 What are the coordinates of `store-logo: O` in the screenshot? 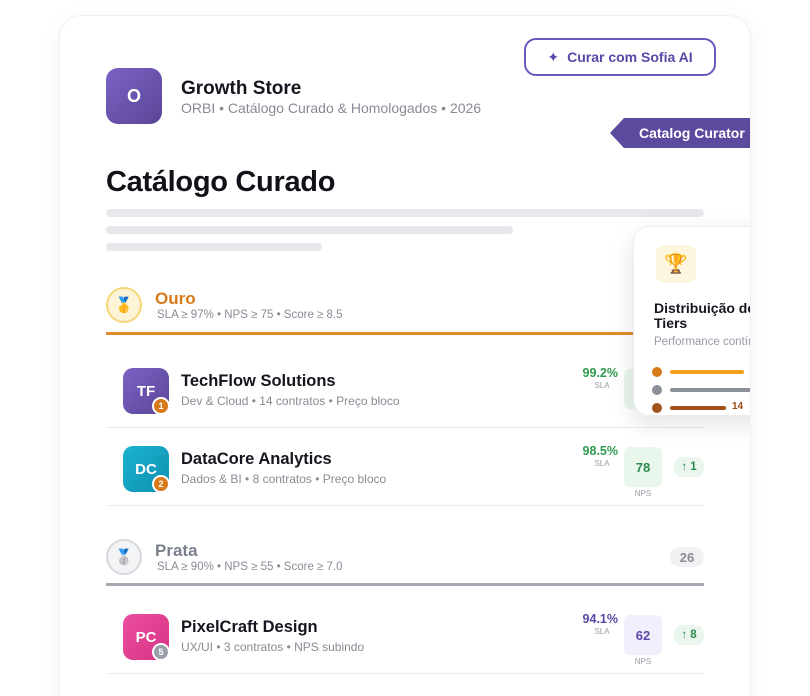 It's located at (134, 96).